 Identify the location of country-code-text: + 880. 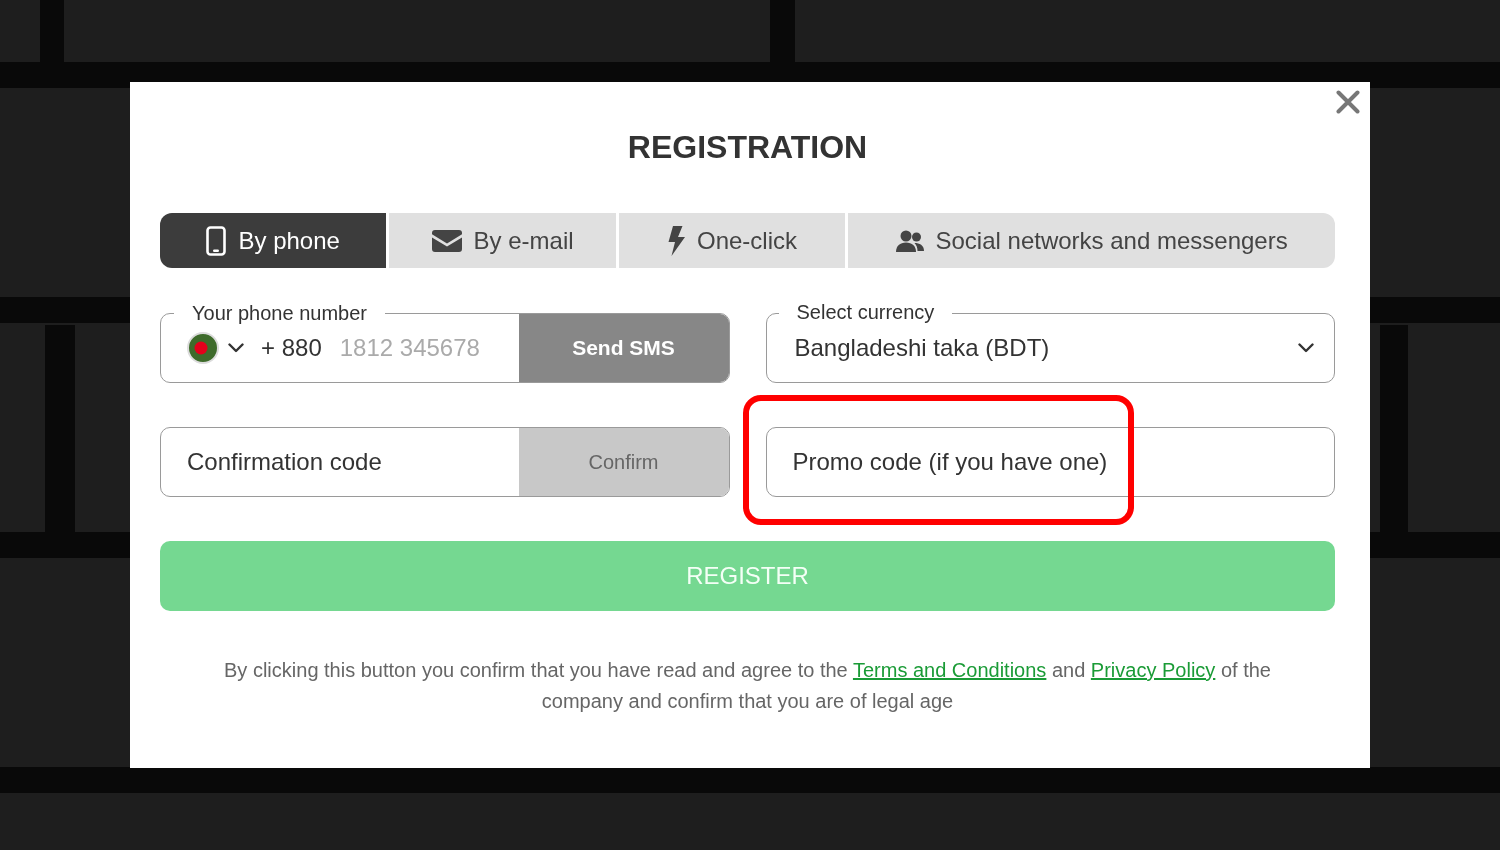
(291, 348).